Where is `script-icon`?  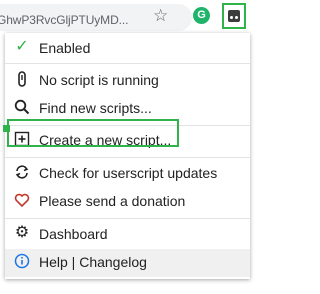 script-icon is located at coordinates (22, 79).